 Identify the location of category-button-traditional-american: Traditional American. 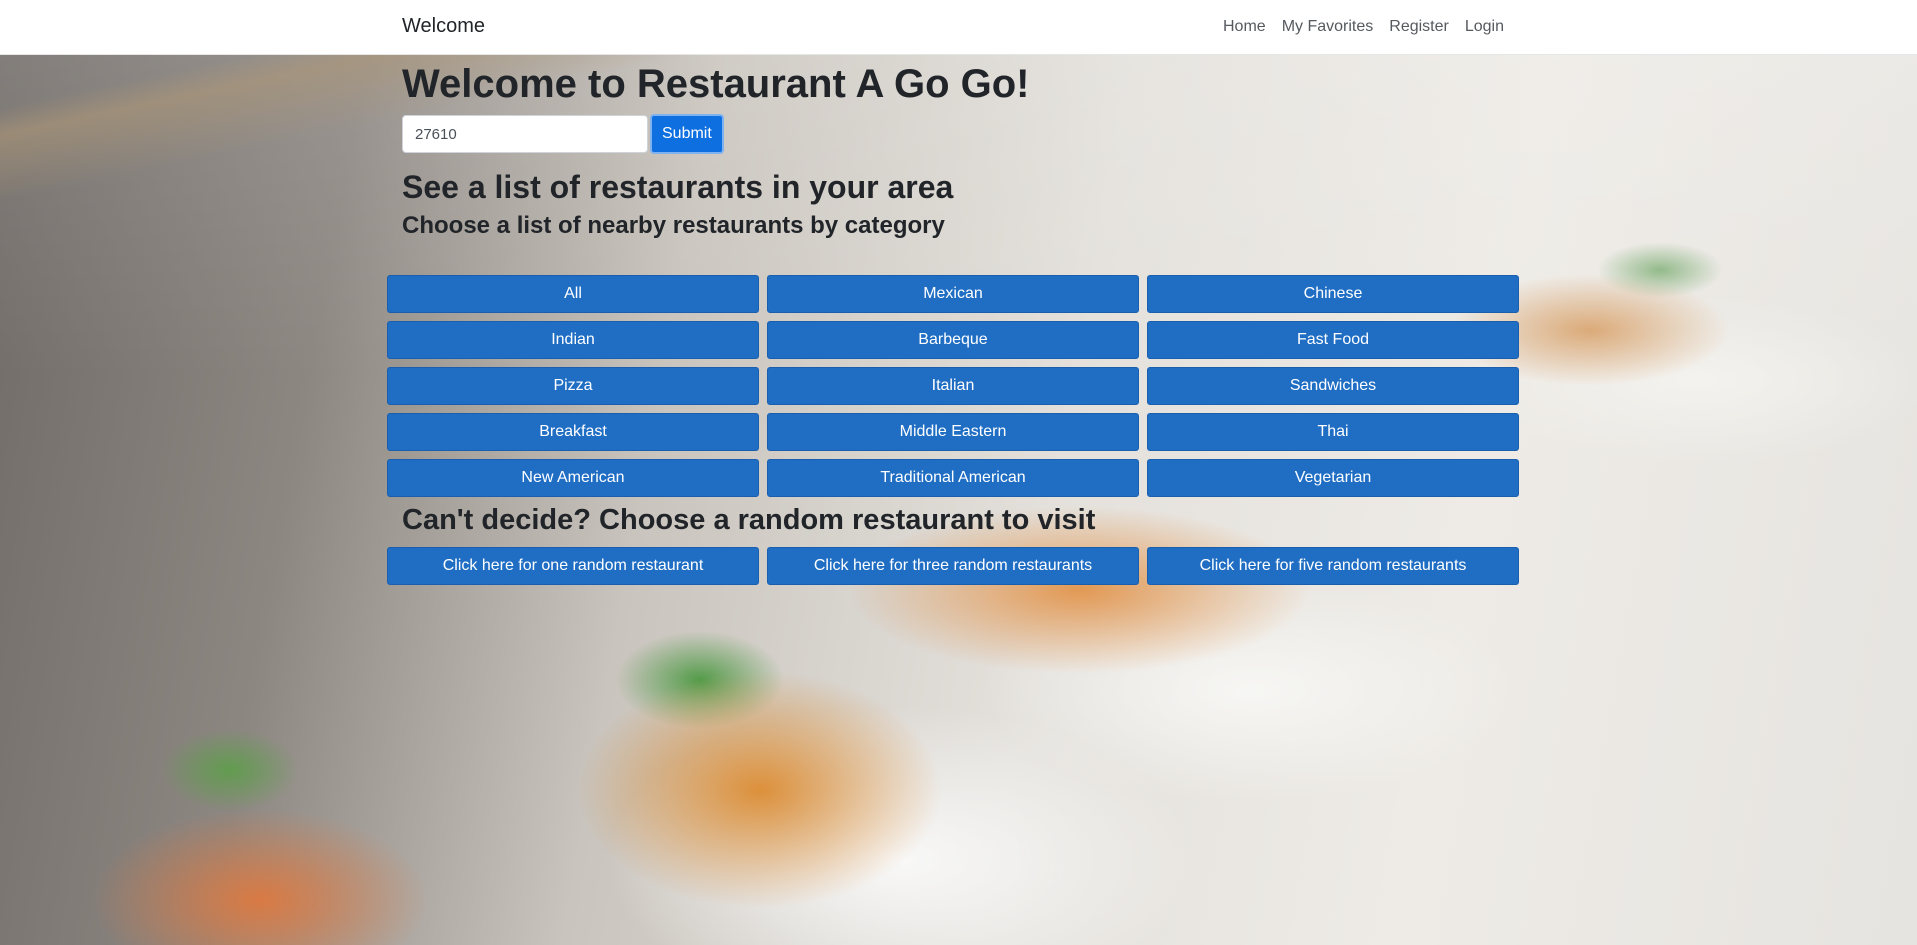
(953, 478).